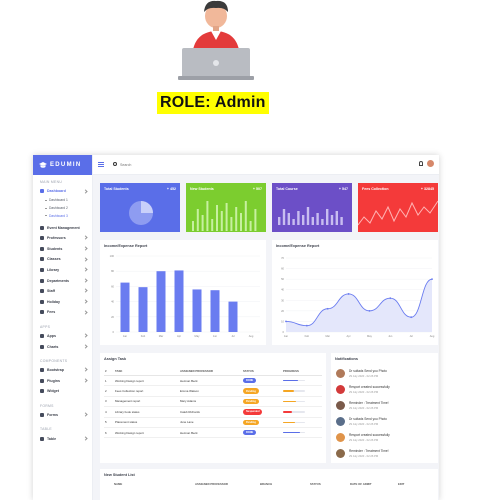 Image resolution: width=500 pixels, height=500 pixels. What do you see at coordinates (421, 163) in the screenshot?
I see `bell-icon` at bounding box center [421, 163].